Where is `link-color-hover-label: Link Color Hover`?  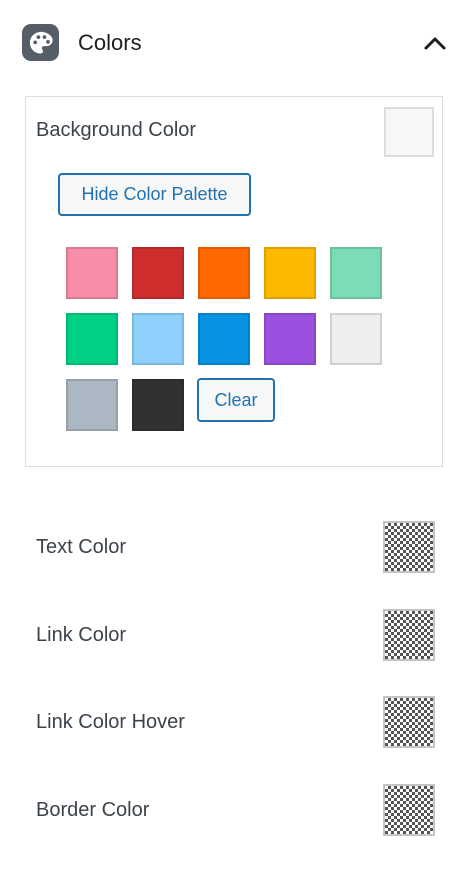
link-color-hover-label: Link Color Hover is located at coordinates (110, 722).